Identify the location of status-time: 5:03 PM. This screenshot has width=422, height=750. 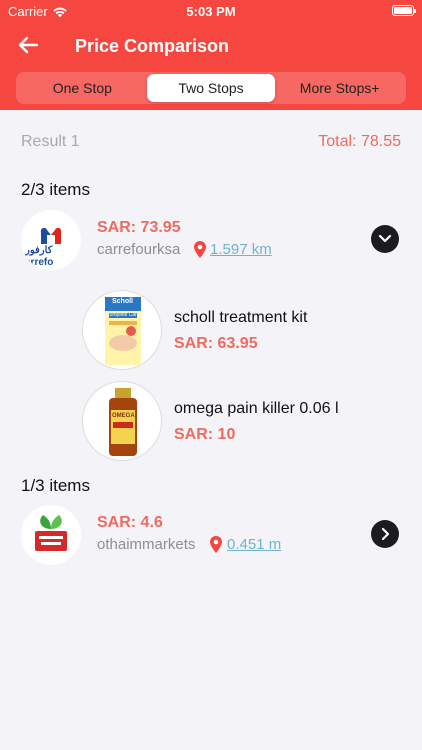
(211, 11).